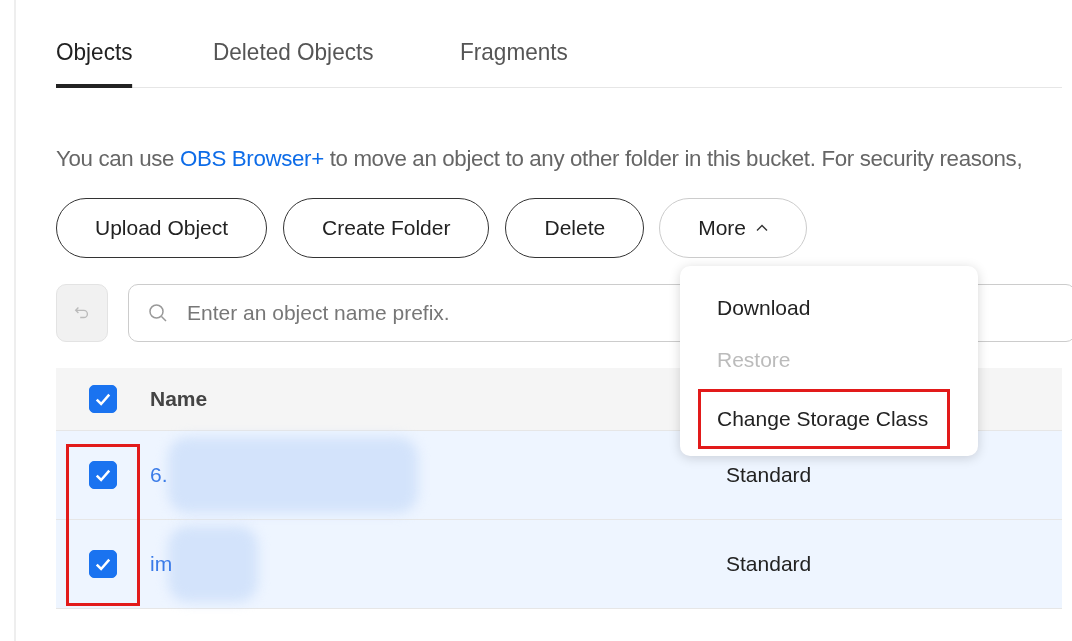  Describe the element at coordinates (179, 399) in the screenshot. I see `column-header: Name` at that location.